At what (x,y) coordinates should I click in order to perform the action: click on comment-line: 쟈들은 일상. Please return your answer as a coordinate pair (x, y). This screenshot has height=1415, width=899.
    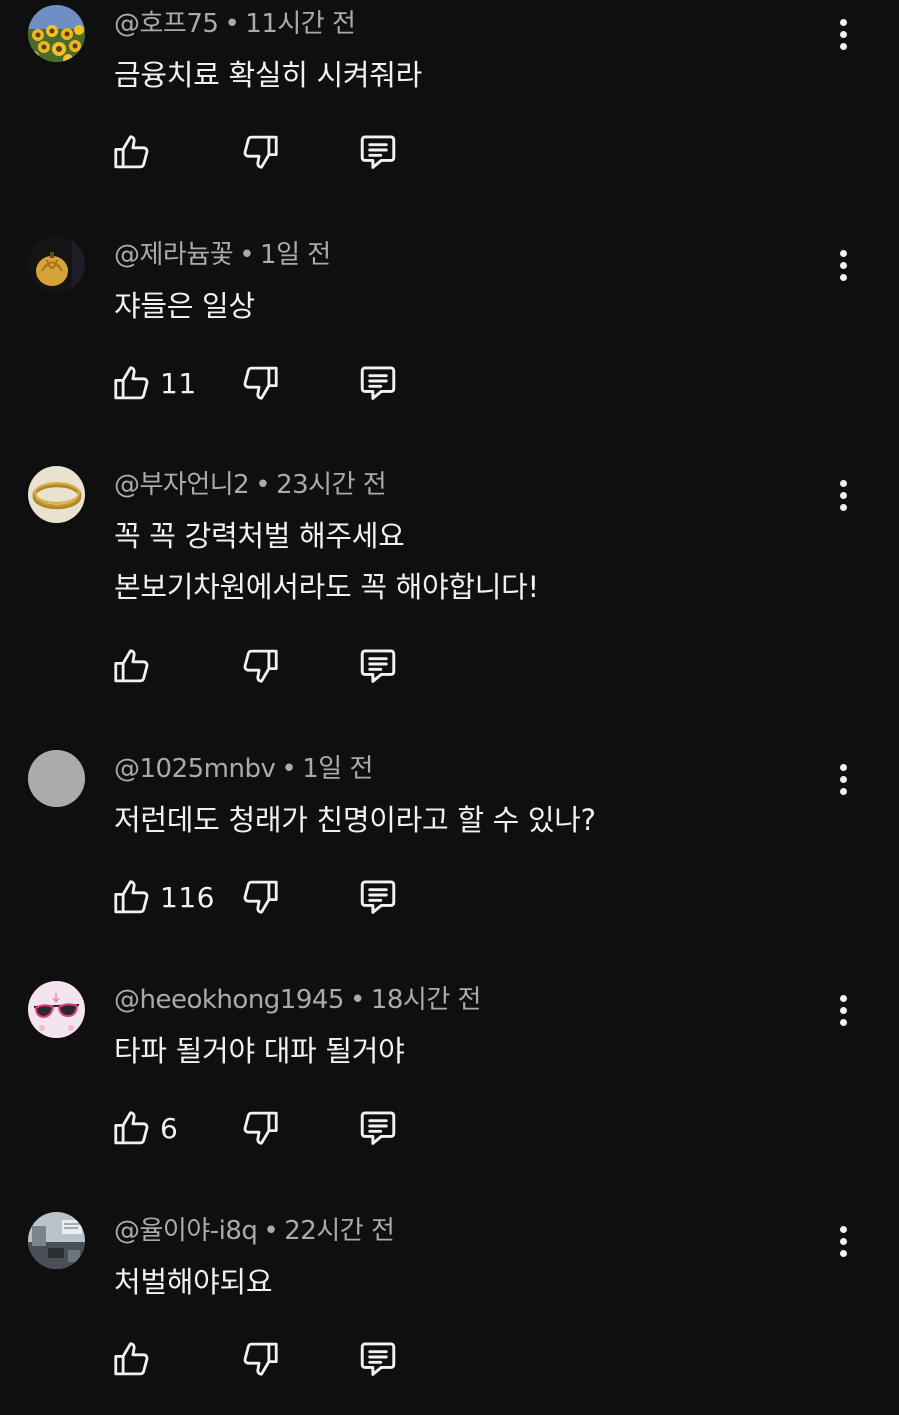
    Looking at the image, I should click on (184, 306).